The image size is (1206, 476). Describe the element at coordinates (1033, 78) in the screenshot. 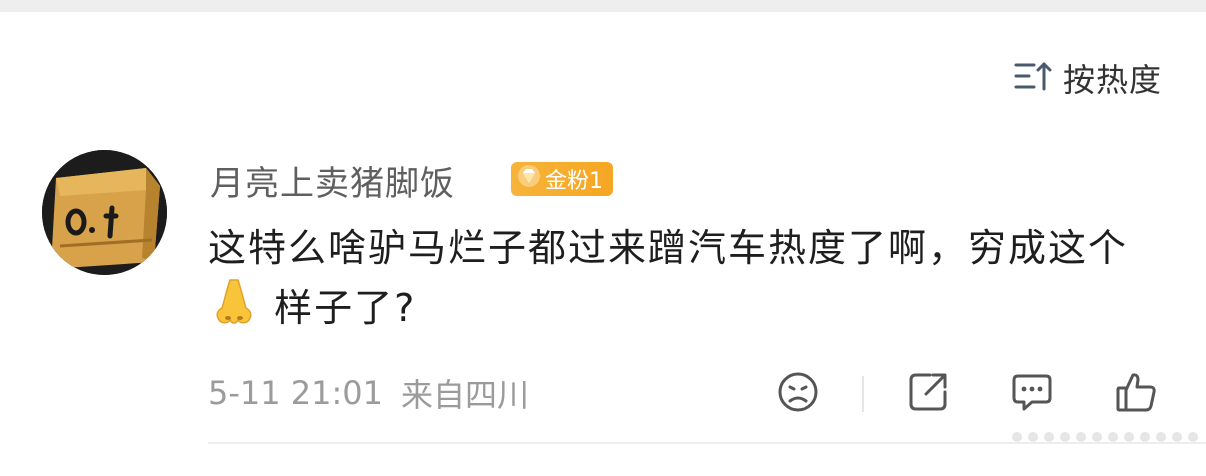

I see `sort-lines-up-icon` at that location.